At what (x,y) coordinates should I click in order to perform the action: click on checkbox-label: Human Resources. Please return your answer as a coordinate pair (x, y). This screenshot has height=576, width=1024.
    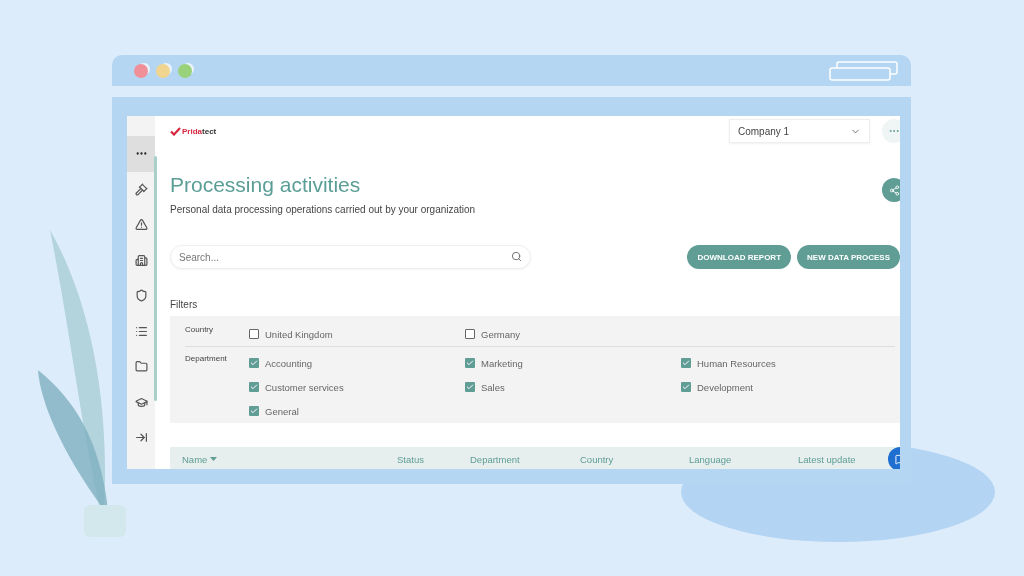
    Looking at the image, I should click on (736, 363).